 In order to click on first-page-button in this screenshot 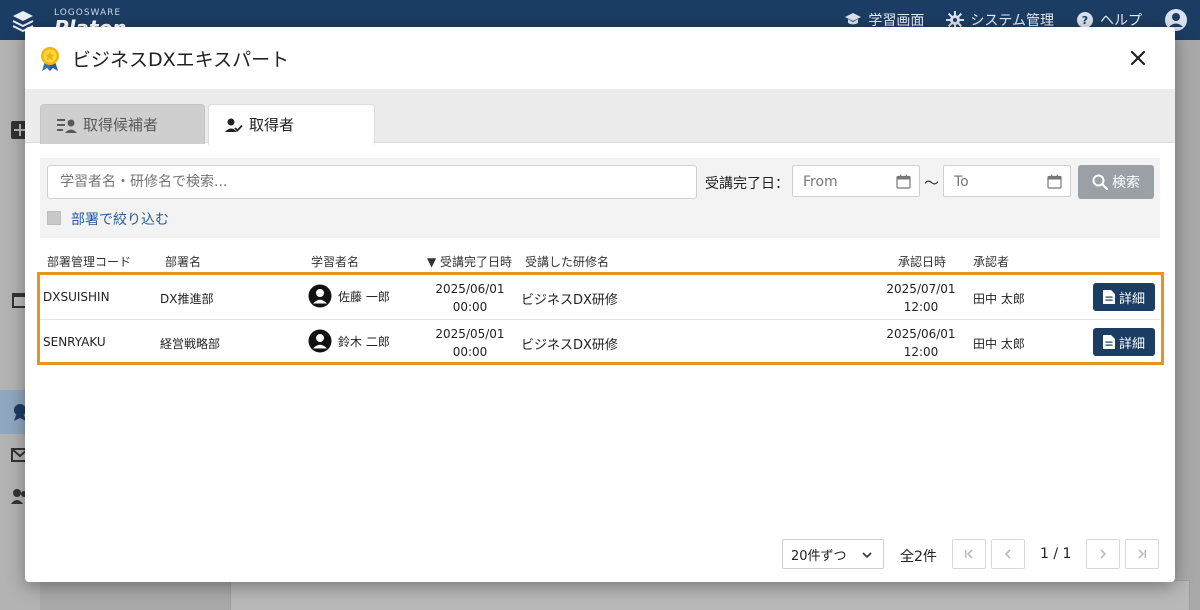, I will do `click(969, 554)`.